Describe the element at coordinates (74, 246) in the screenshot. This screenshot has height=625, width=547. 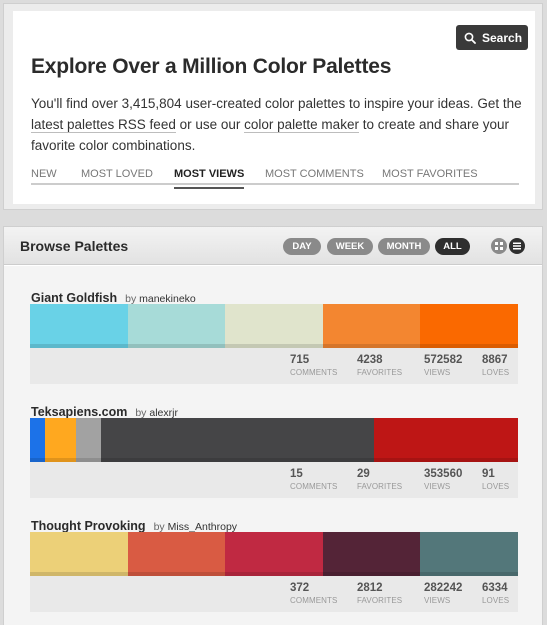
I see `browse-title: Browse Palettes` at that location.